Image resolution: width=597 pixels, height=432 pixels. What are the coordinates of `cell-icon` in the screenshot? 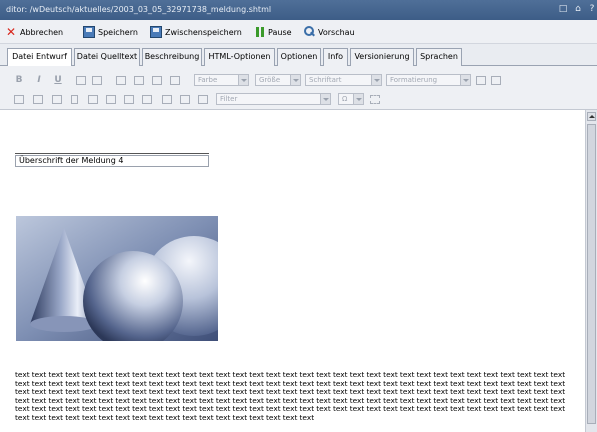 It's located at (74, 99).